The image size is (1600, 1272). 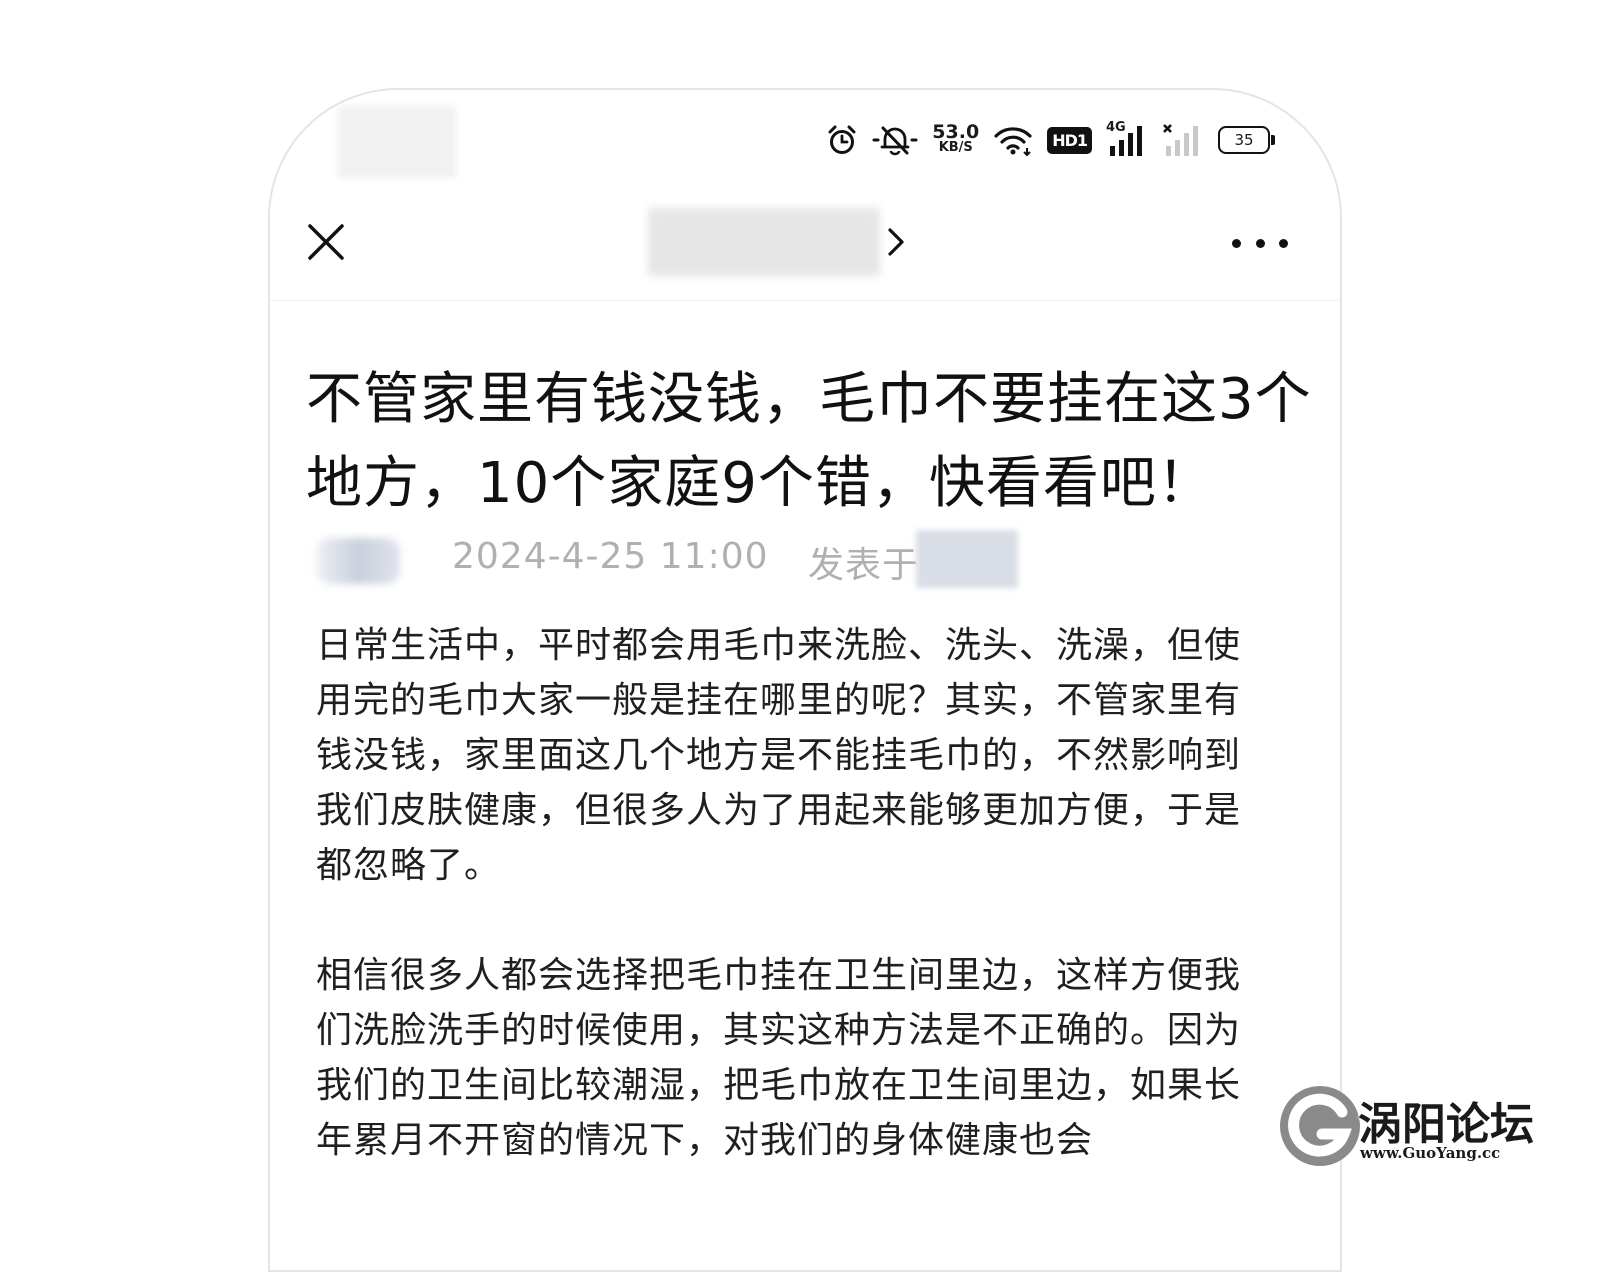 What do you see at coordinates (955, 147) in the screenshot?
I see `speed-unit: KB/S` at bounding box center [955, 147].